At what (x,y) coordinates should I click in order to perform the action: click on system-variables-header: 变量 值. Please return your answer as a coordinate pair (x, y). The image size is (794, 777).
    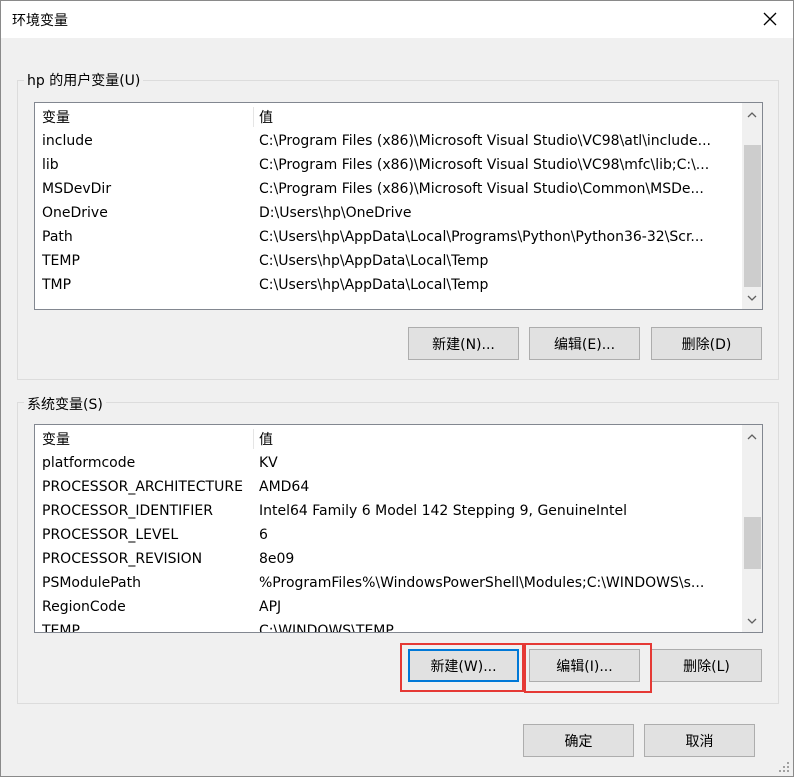
    Looking at the image, I should click on (388, 438).